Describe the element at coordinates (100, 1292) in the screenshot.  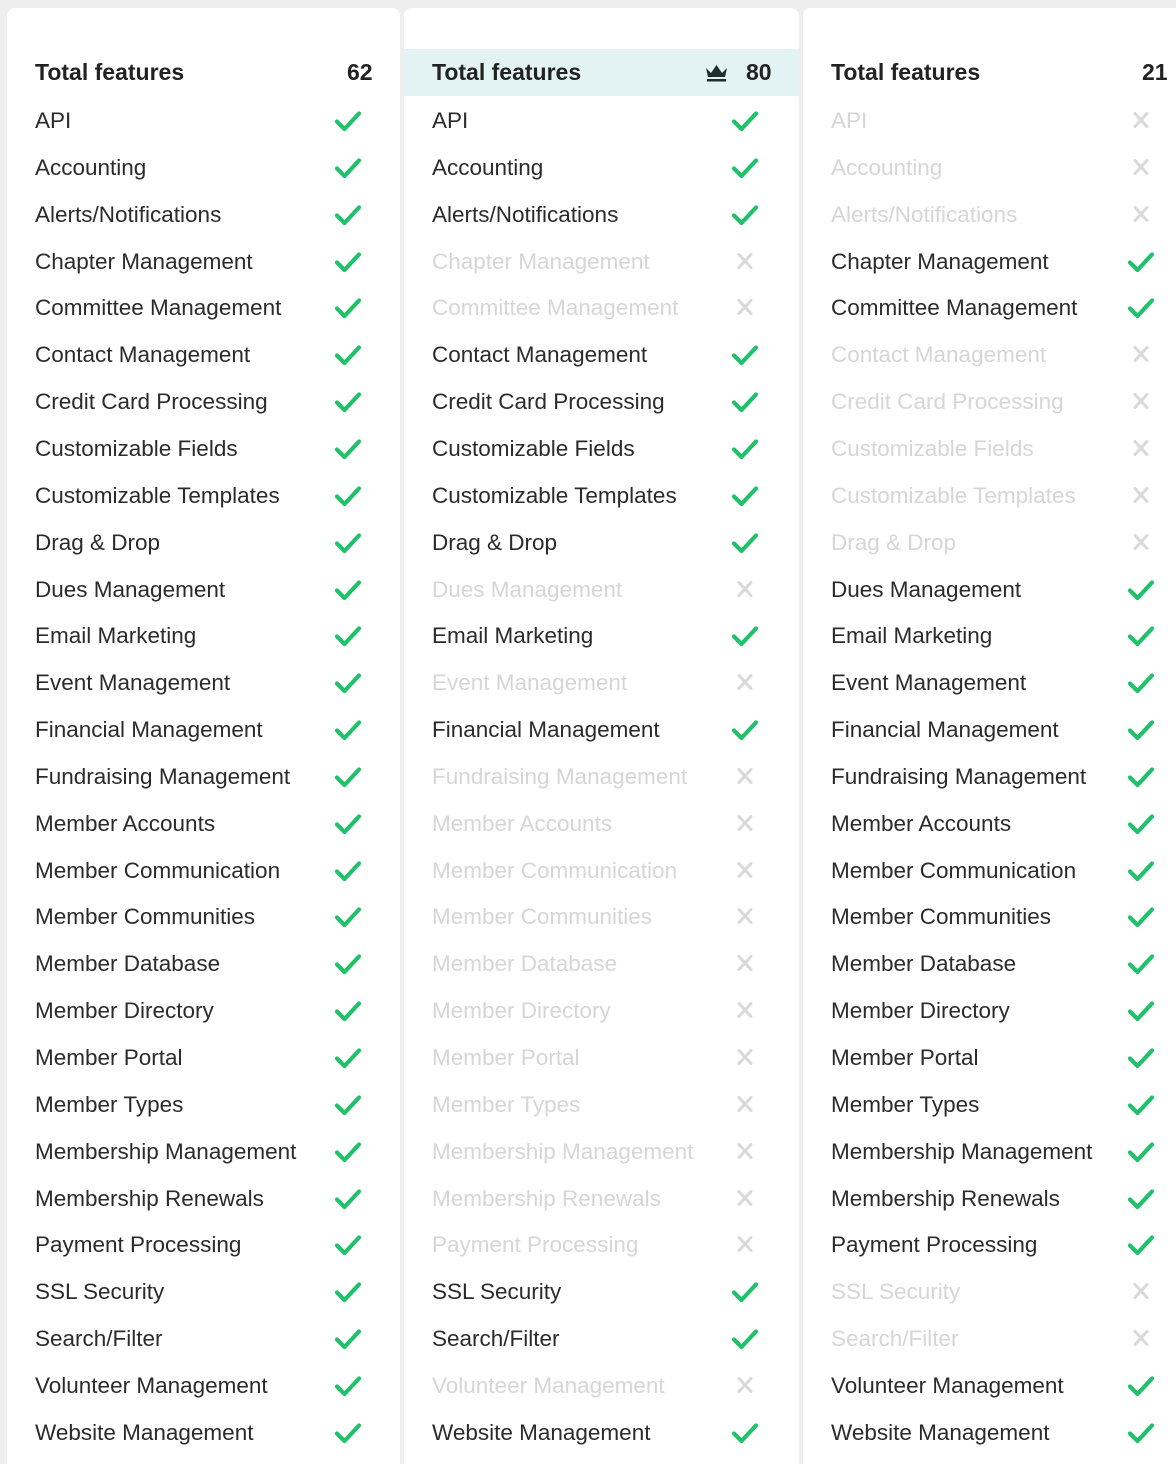
I see `feature-name: SSL Security` at that location.